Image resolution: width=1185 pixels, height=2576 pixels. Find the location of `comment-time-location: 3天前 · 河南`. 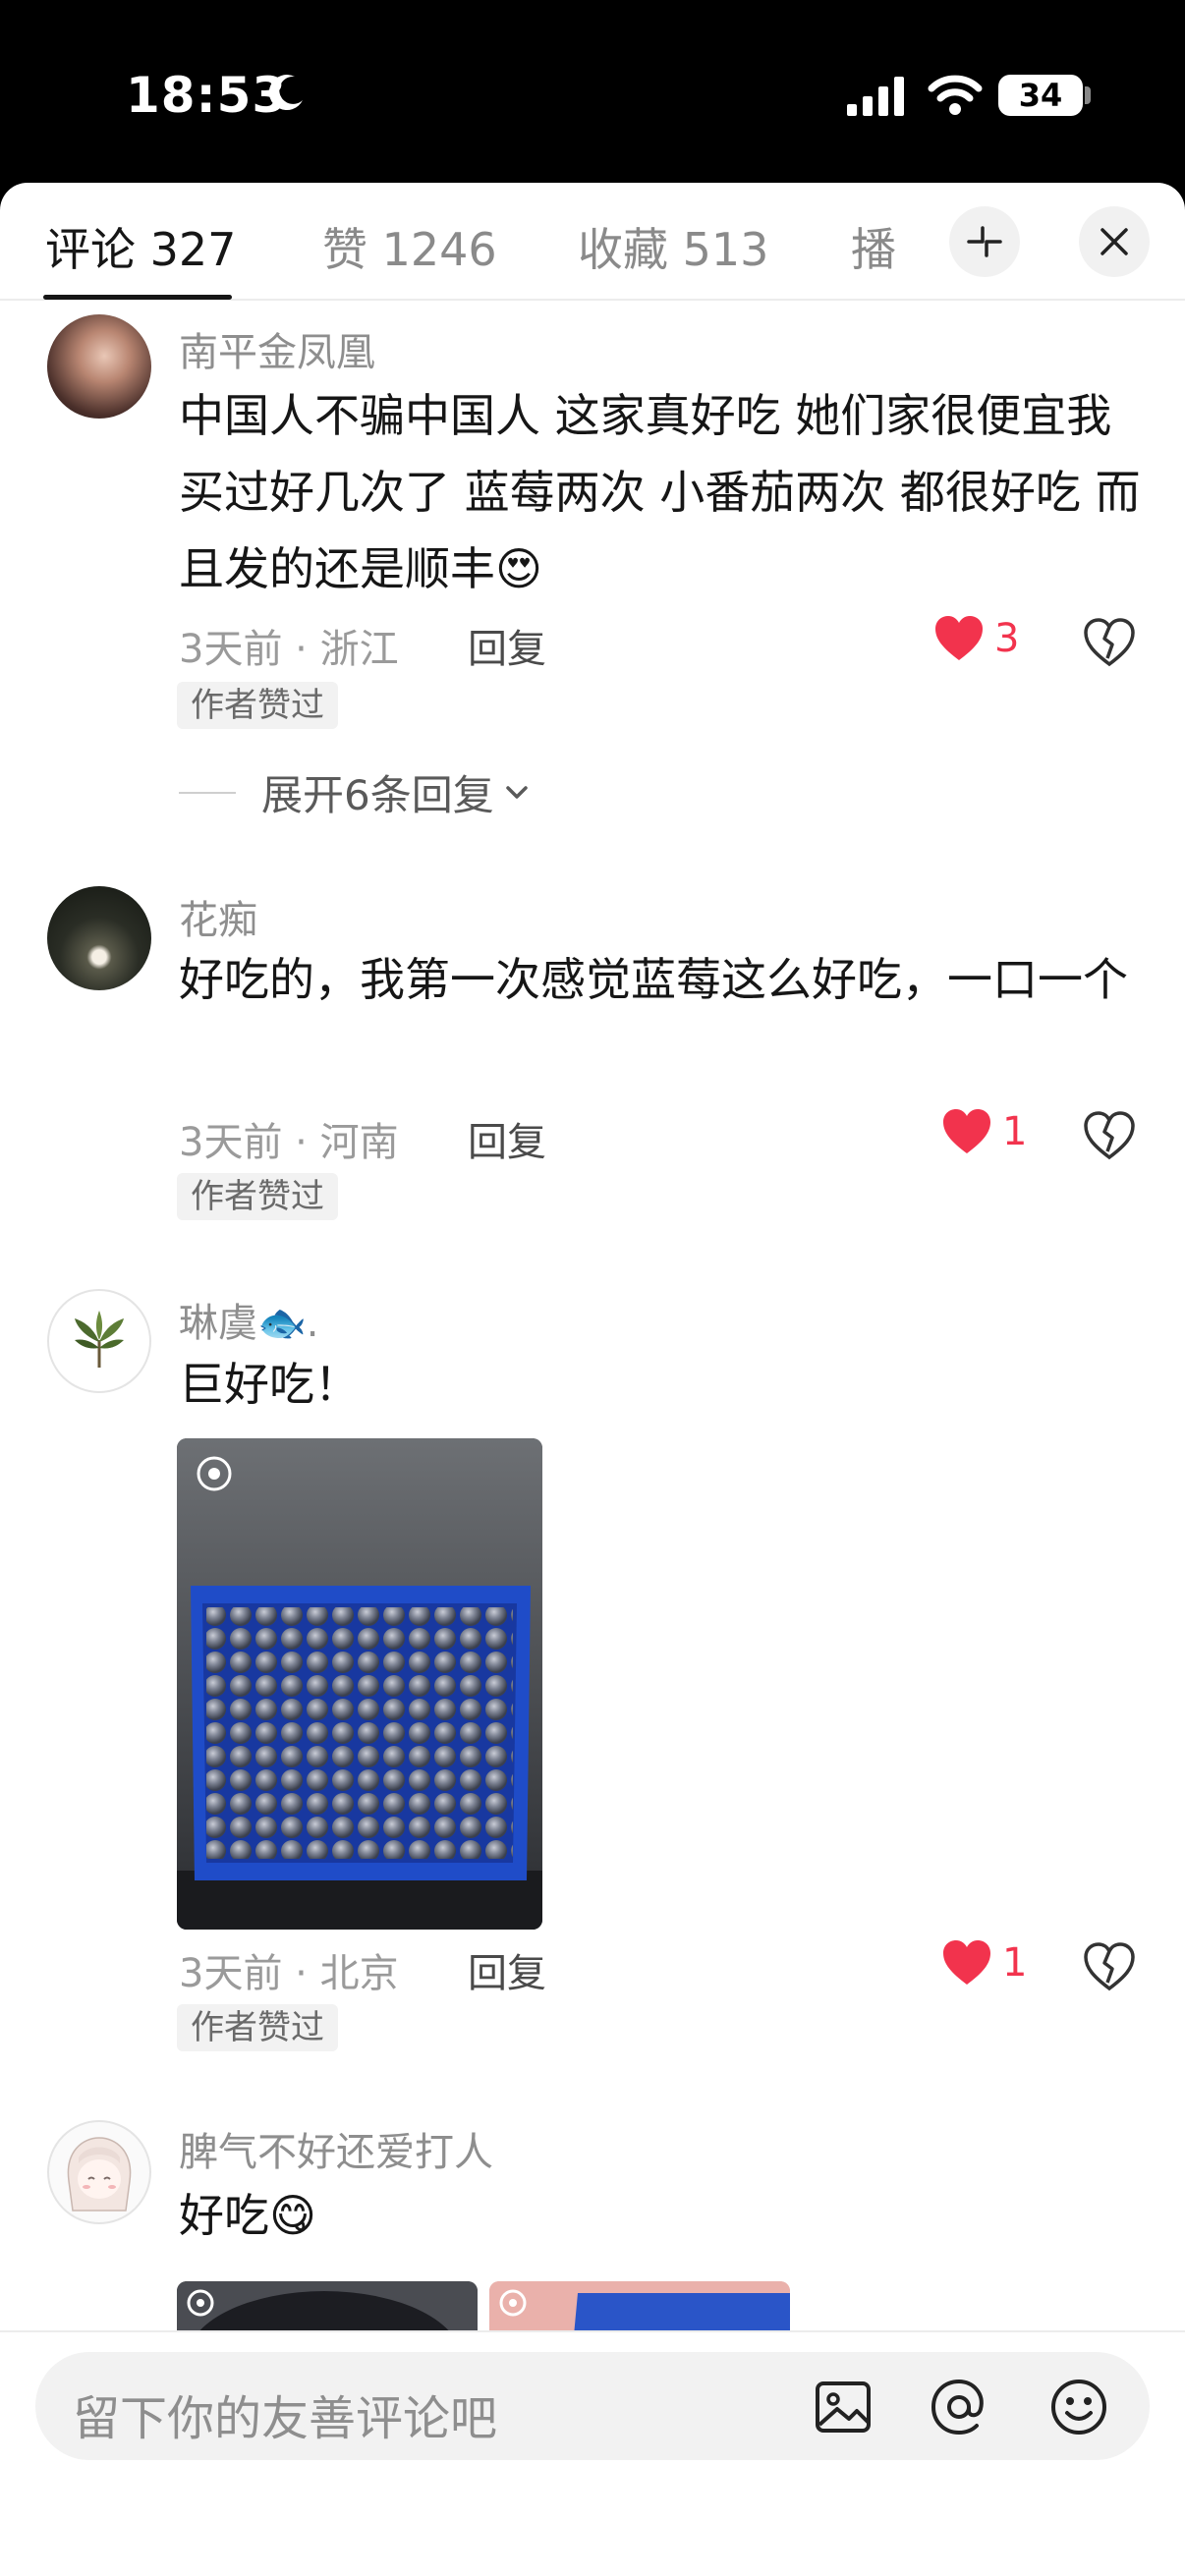

comment-time-location: 3天前 · 河南 is located at coordinates (289, 1142).